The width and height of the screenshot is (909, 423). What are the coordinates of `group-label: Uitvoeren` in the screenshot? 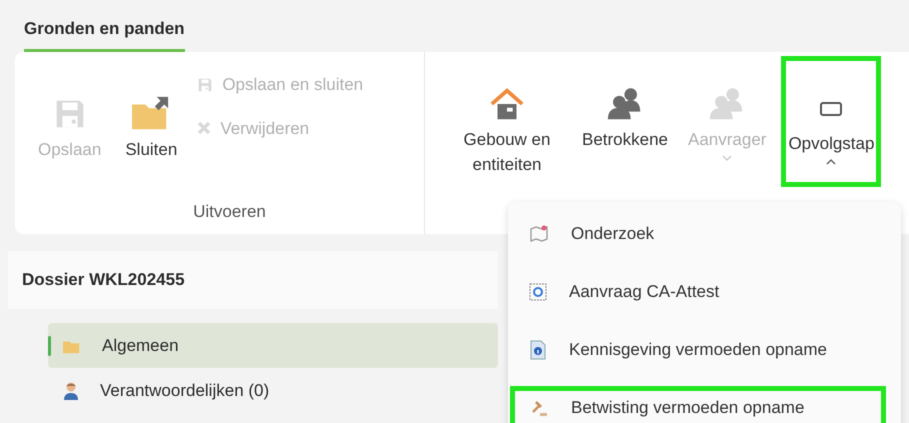 It's located at (229, 211).